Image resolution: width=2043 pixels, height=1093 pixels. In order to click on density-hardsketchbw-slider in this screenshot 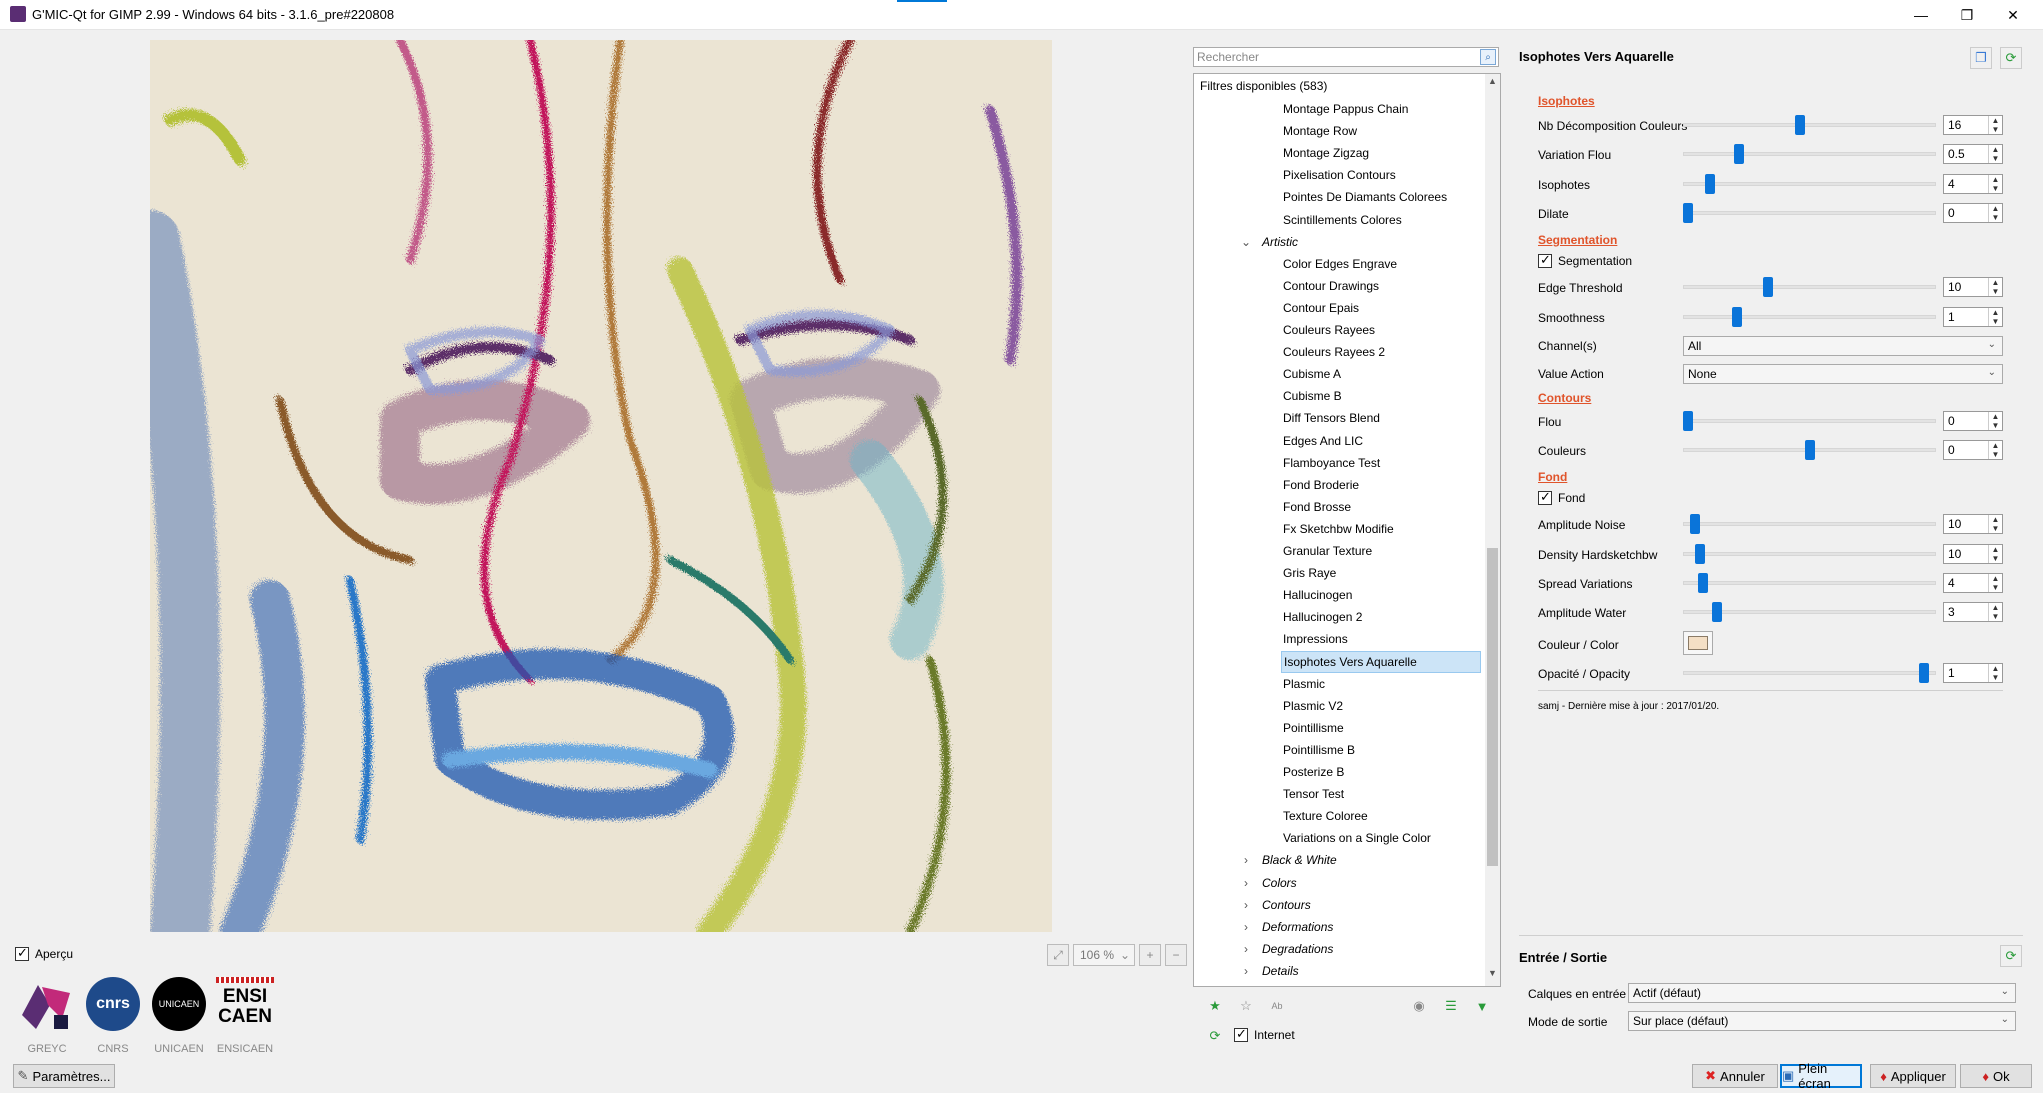, I will do `click(1809, 554)`.